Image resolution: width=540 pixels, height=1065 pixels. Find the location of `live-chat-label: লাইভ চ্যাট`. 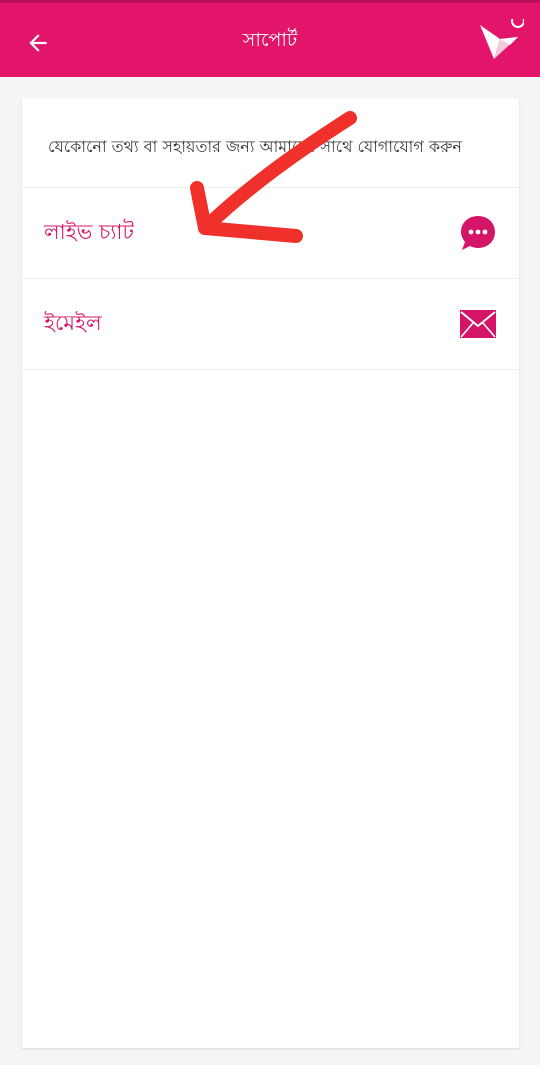

live-chat-label: লাইভ চ্যাট is located at coordinates (89, 232).